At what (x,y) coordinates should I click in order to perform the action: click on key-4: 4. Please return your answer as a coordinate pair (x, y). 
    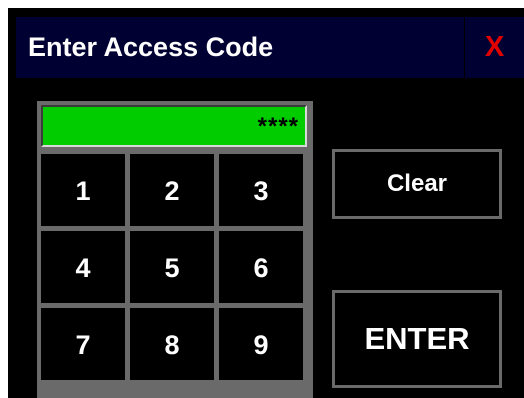
    Looking at the image, I should click on (83, 267).